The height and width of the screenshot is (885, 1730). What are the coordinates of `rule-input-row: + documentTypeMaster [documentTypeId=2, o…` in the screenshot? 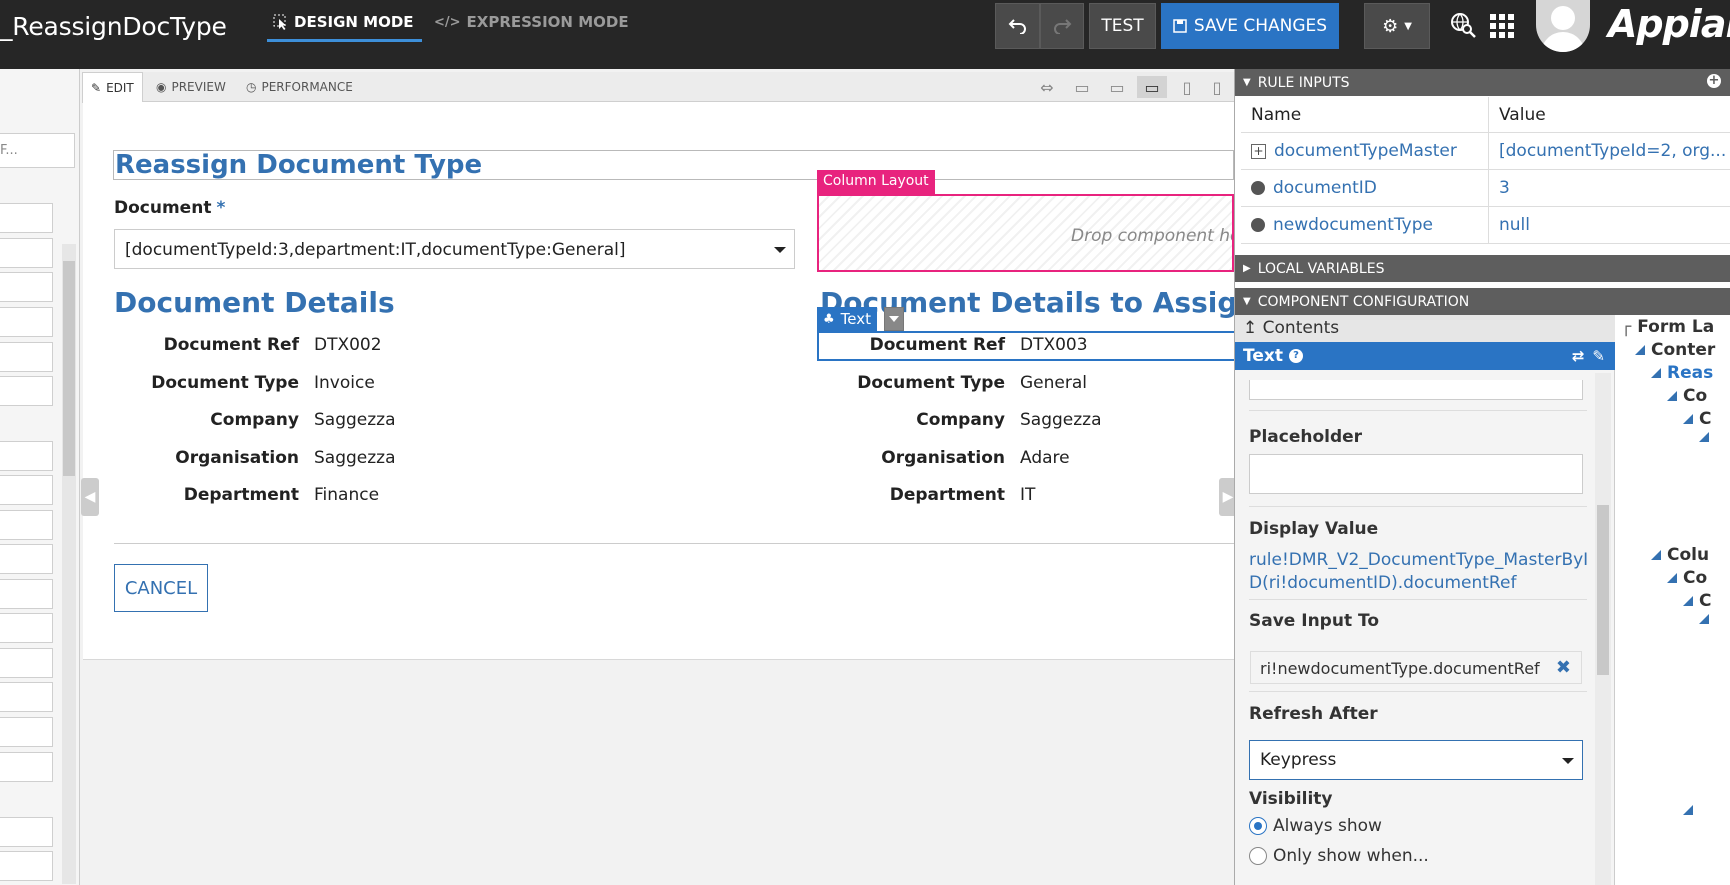 It's located at (1485, 151).